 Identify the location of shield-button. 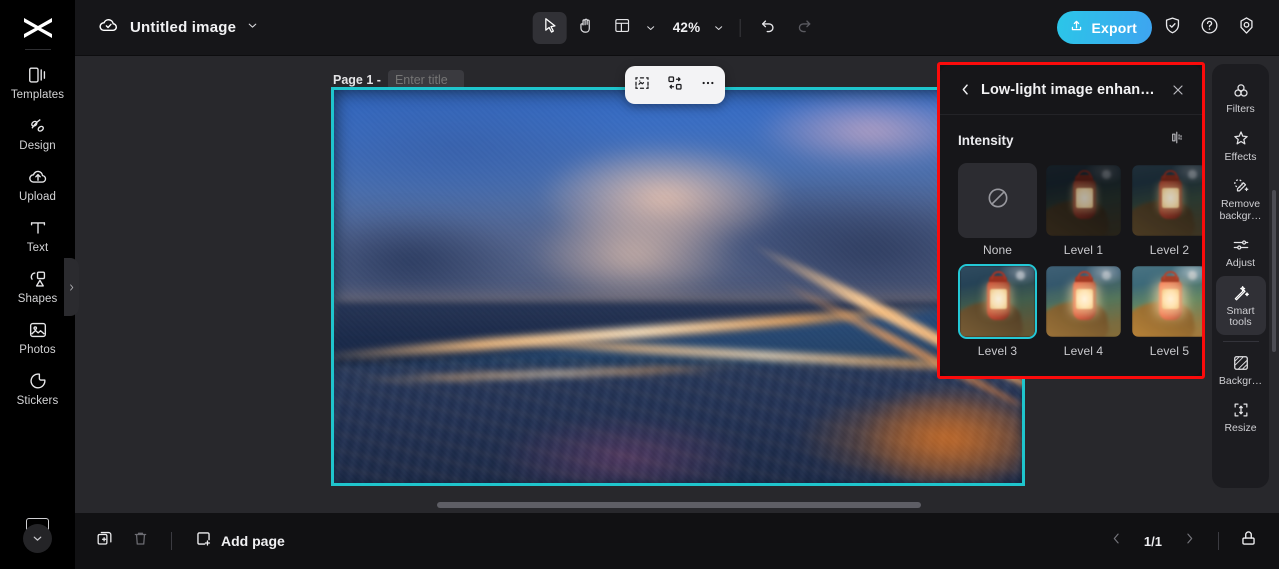
(1172, 27).